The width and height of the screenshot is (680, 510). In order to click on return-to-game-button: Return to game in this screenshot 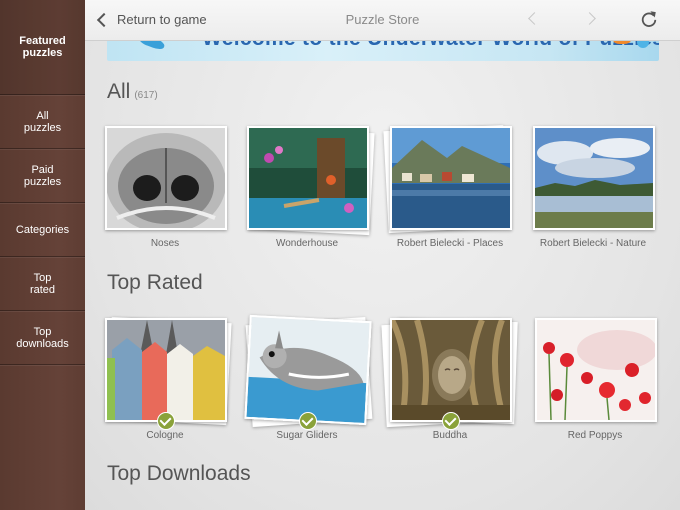, I will do `click(151, 20)`.